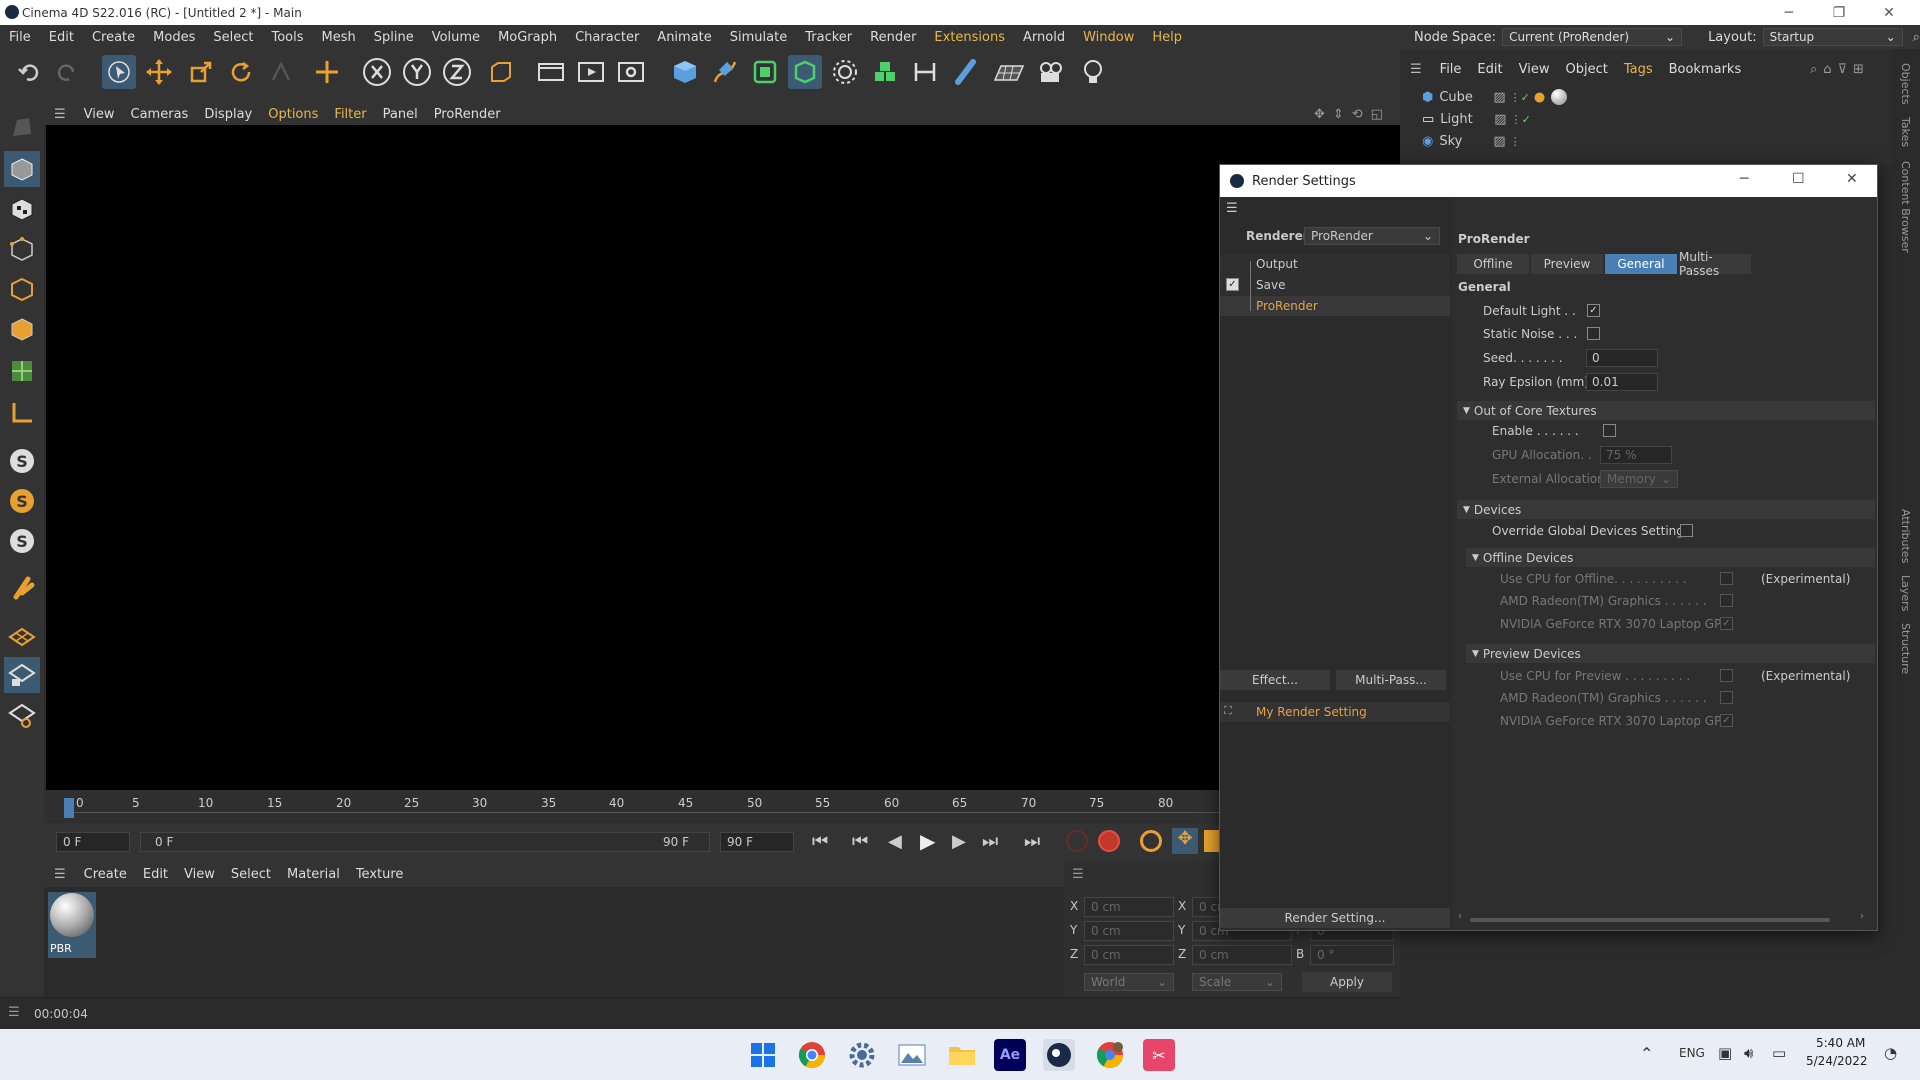 This screenshot has width=1920, height=1080. I want to click on locked-workplane-icon, so click(22, 675).